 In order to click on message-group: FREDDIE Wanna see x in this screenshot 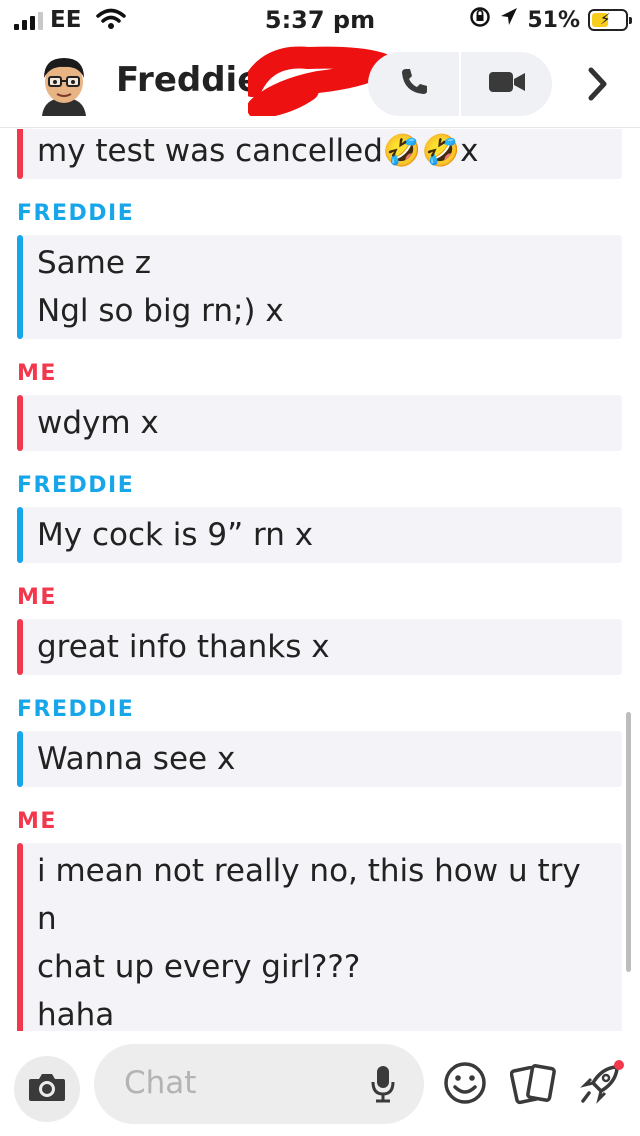, I will do `click(320, 742)`.